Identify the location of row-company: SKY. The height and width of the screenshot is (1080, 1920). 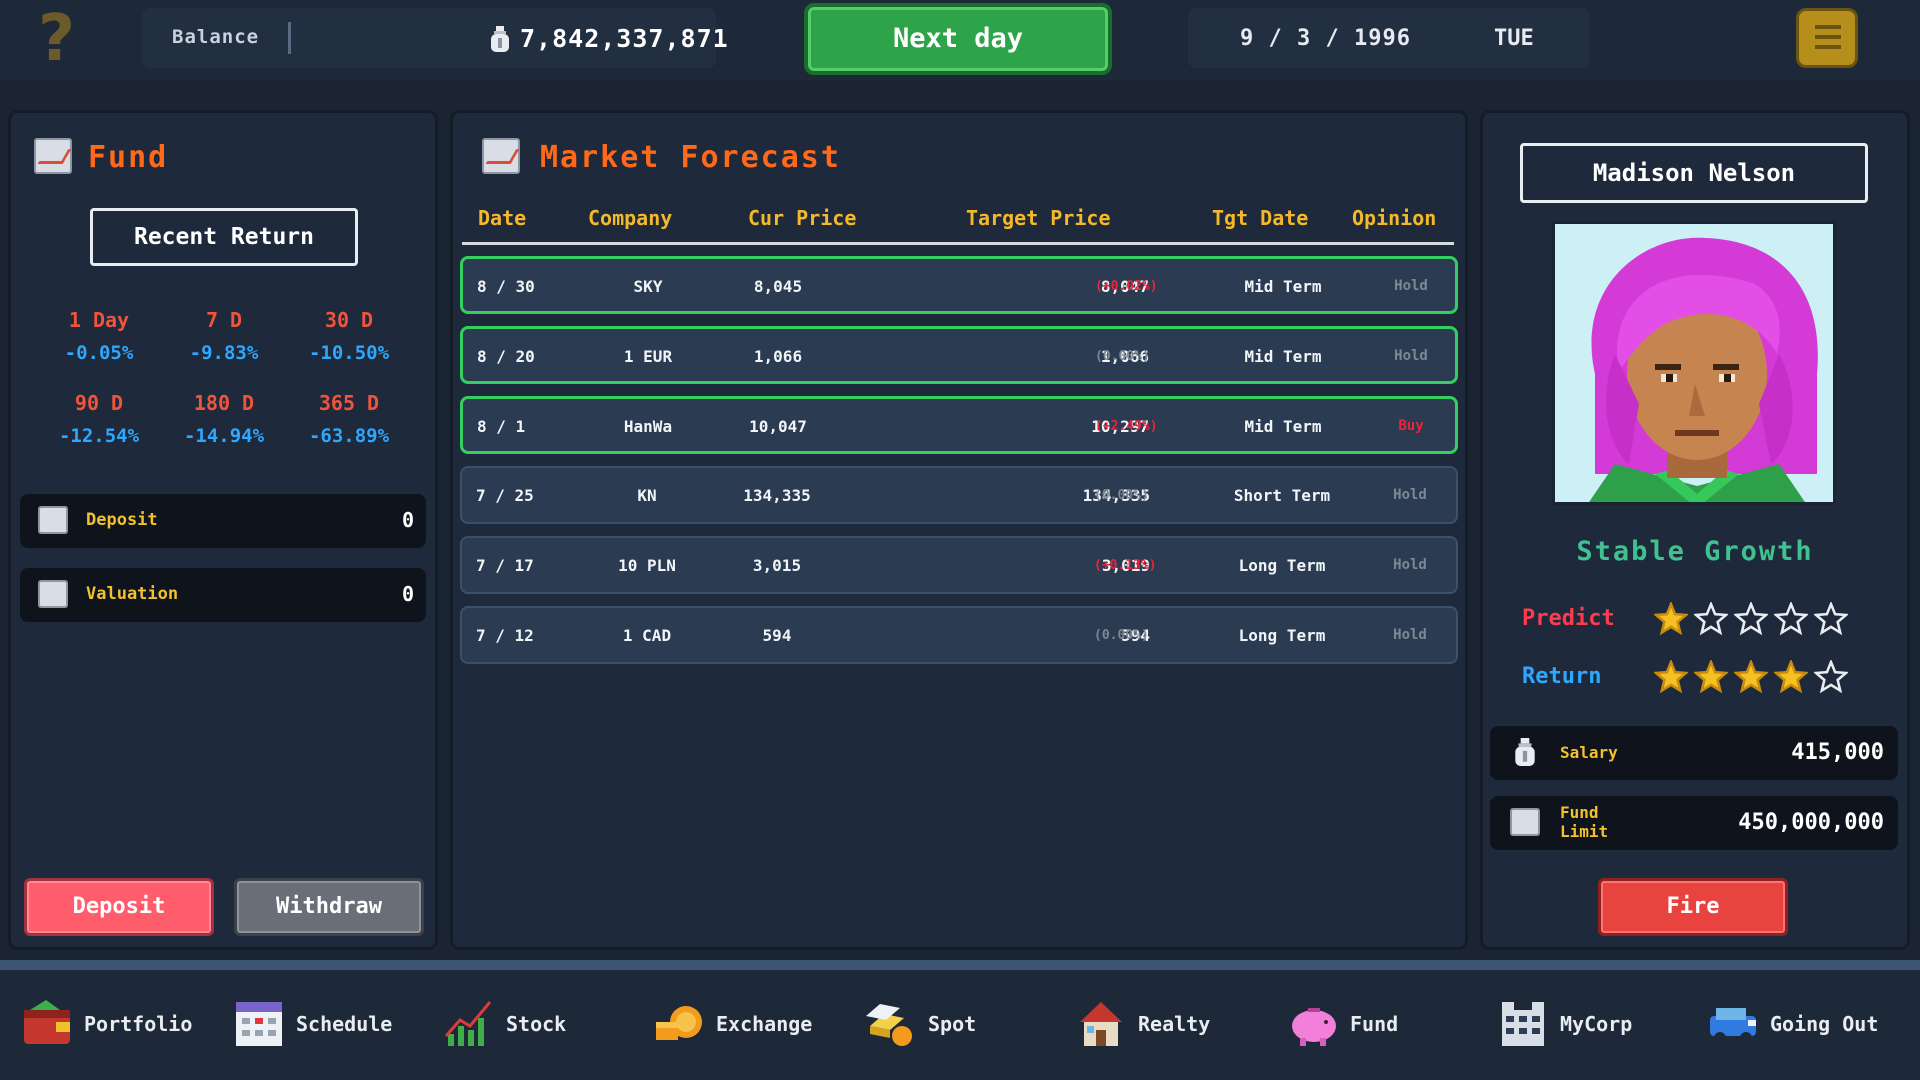
(648, 286).